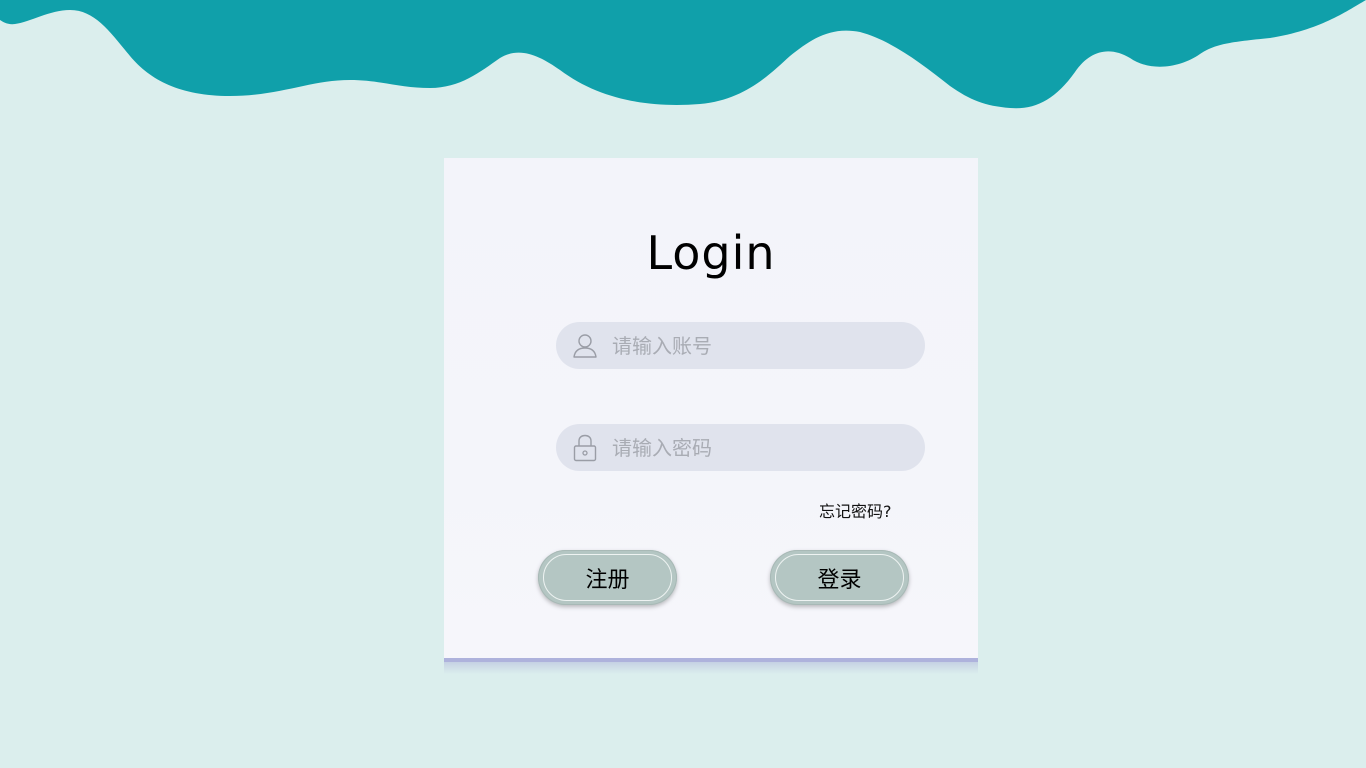 The height and width of the screenshot is (768, 1366). What do you see at coordinates (683, 54) in the screenshot?
I see `header-wave-decoration` at bounding box center [683, 54].